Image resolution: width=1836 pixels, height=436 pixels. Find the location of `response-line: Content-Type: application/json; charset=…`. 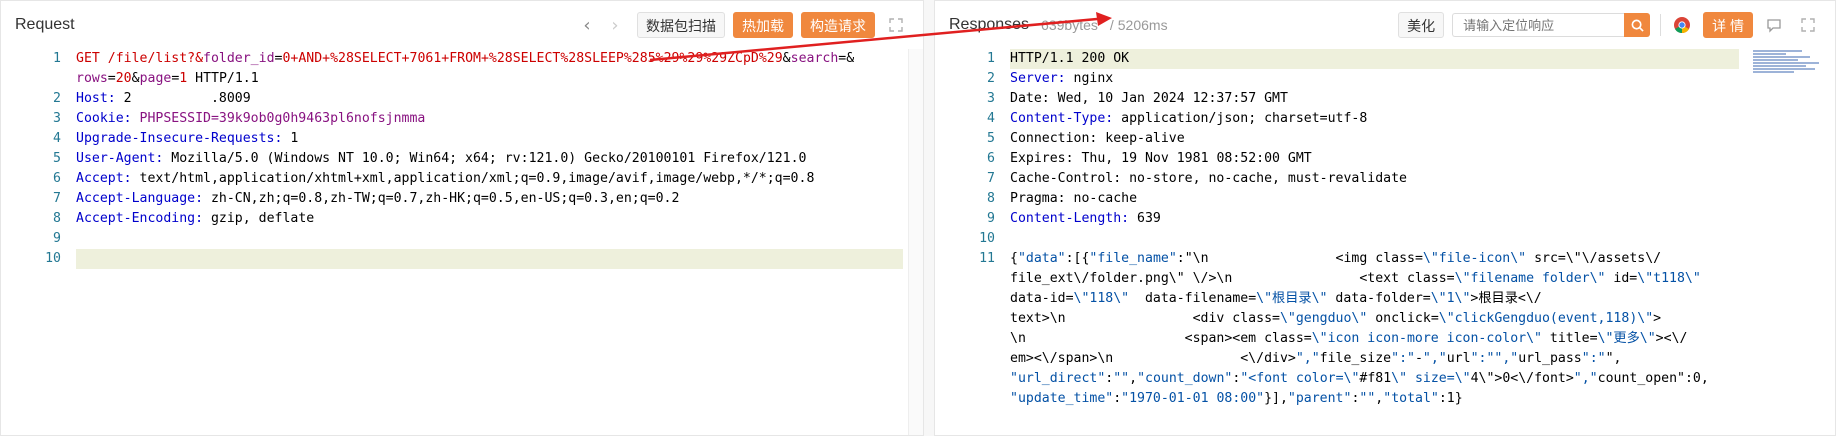

response-line: Content-Type: application/json; charset=… is located at coordinates (1189, 118).